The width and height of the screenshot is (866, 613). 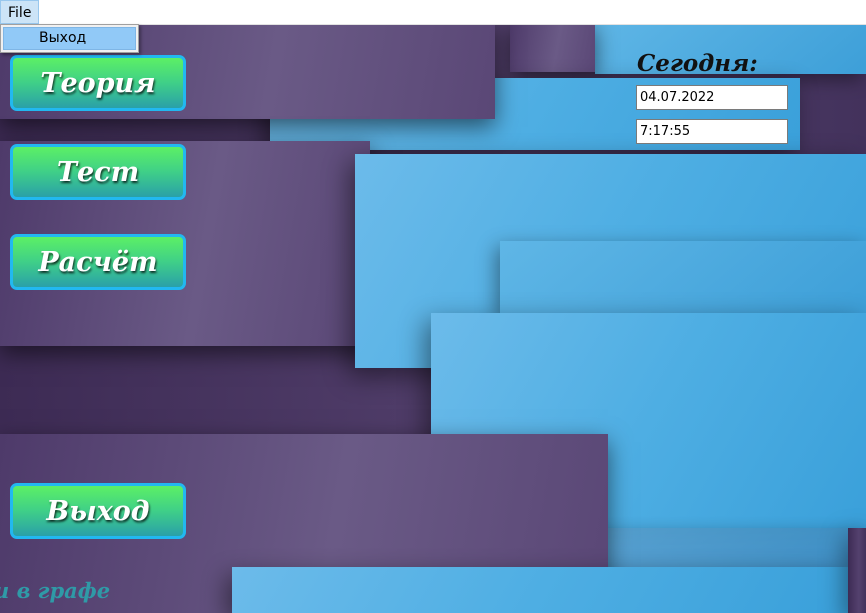 What do you see at coordinates (55, 590) in the screenshot?
I see `footer-caption: и в графе` at bounding box center [55, 590].